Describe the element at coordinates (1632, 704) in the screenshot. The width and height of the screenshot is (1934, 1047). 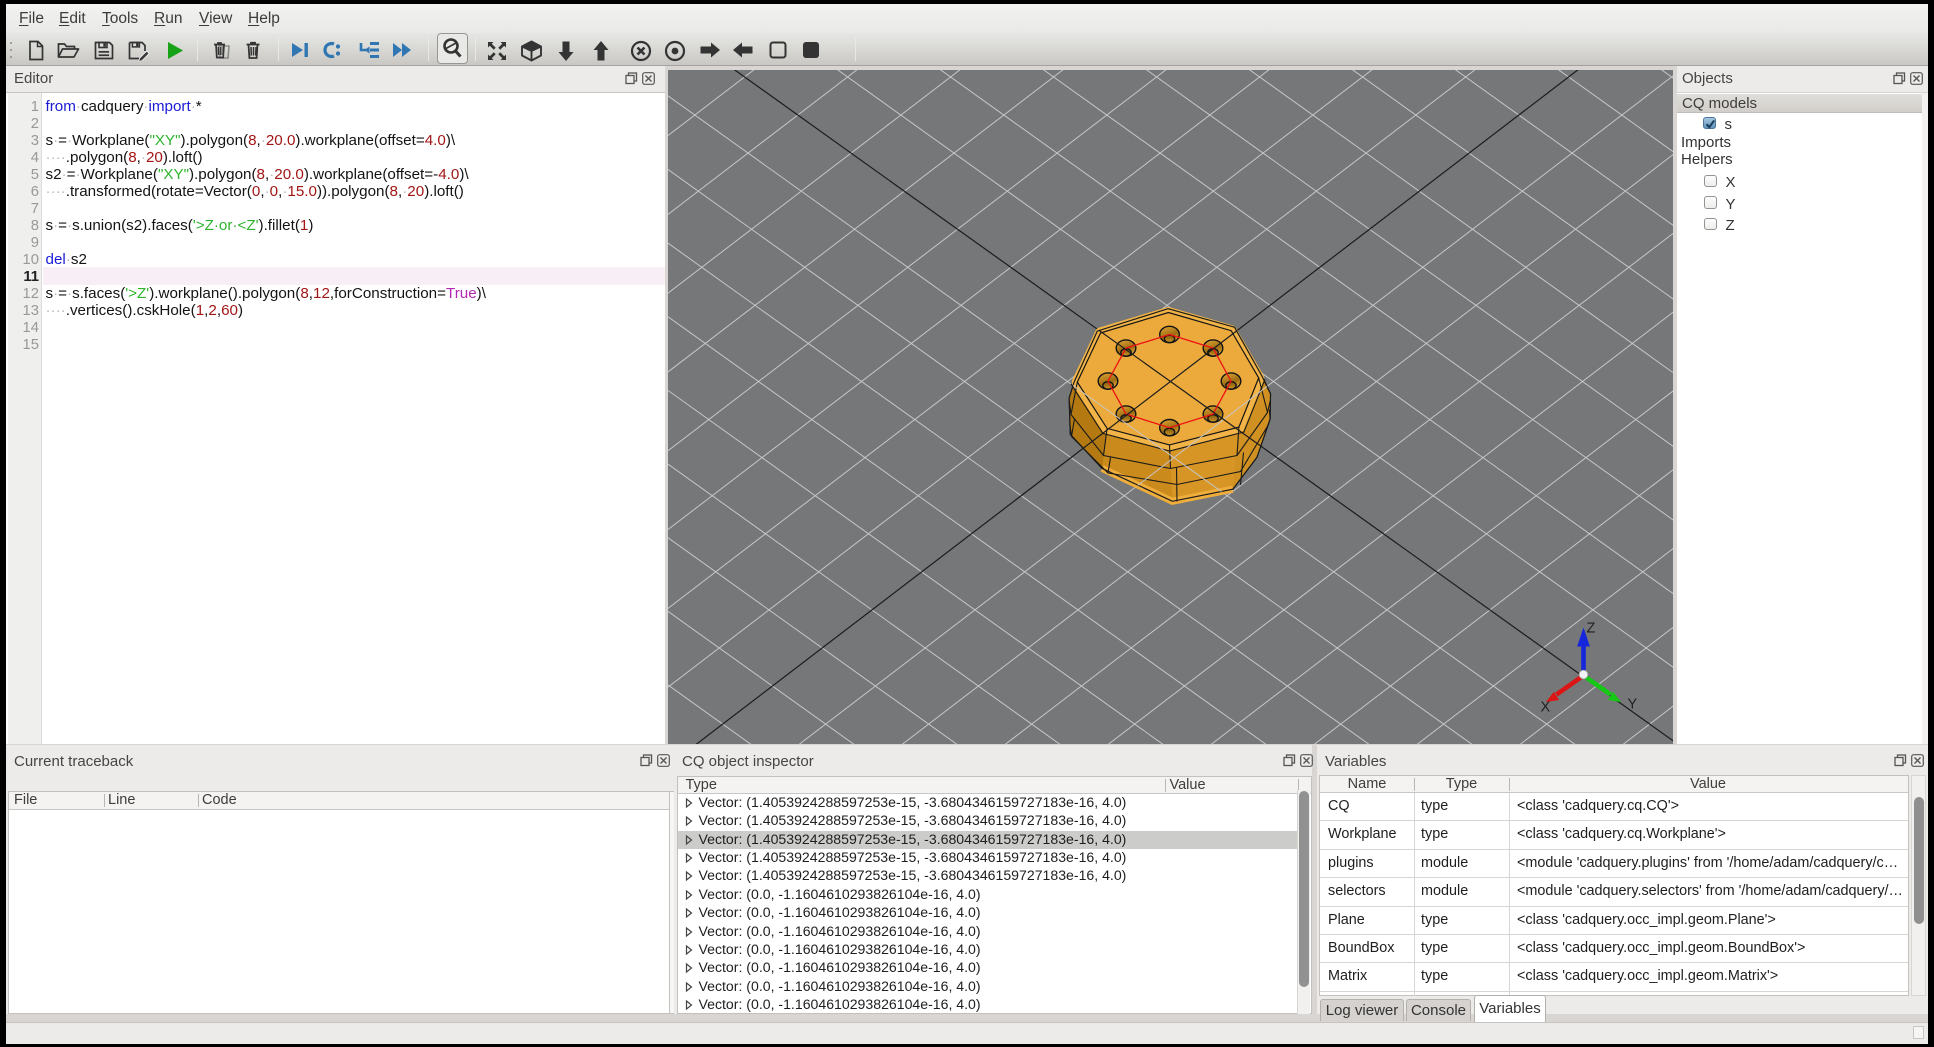
I see `svg-text: Y` at that location.